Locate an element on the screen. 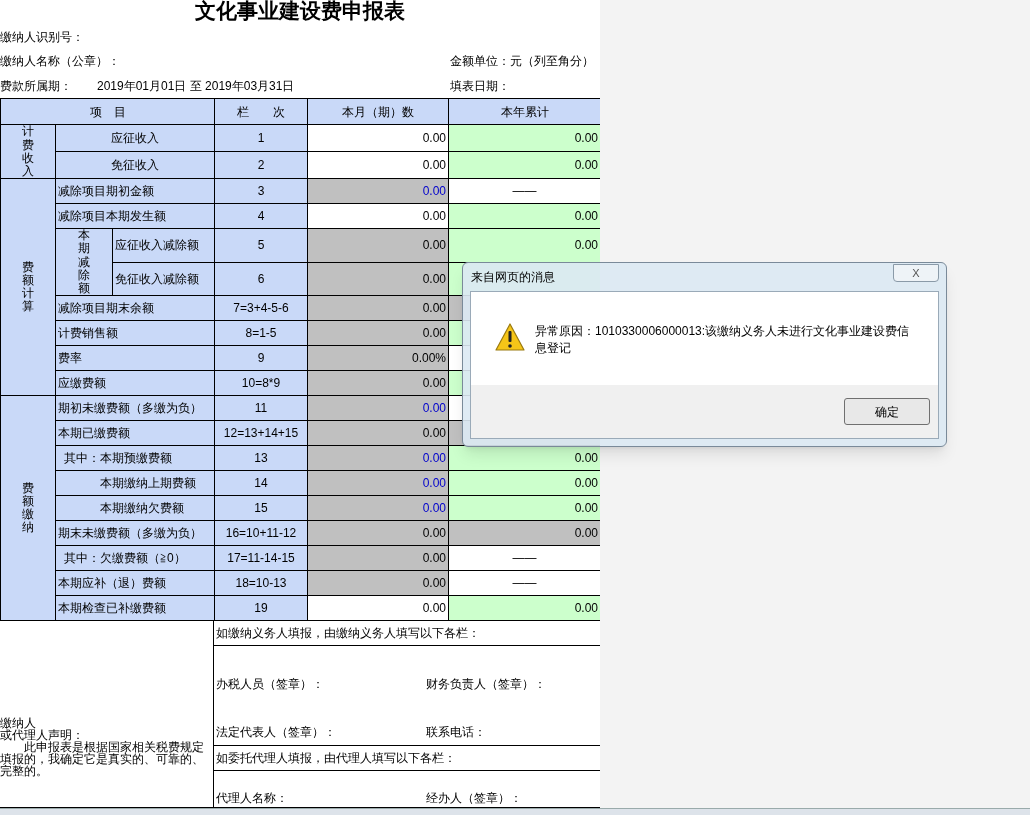  row-label: 期初未缴费额（多缴为负） is located at coordinates (135, 408).